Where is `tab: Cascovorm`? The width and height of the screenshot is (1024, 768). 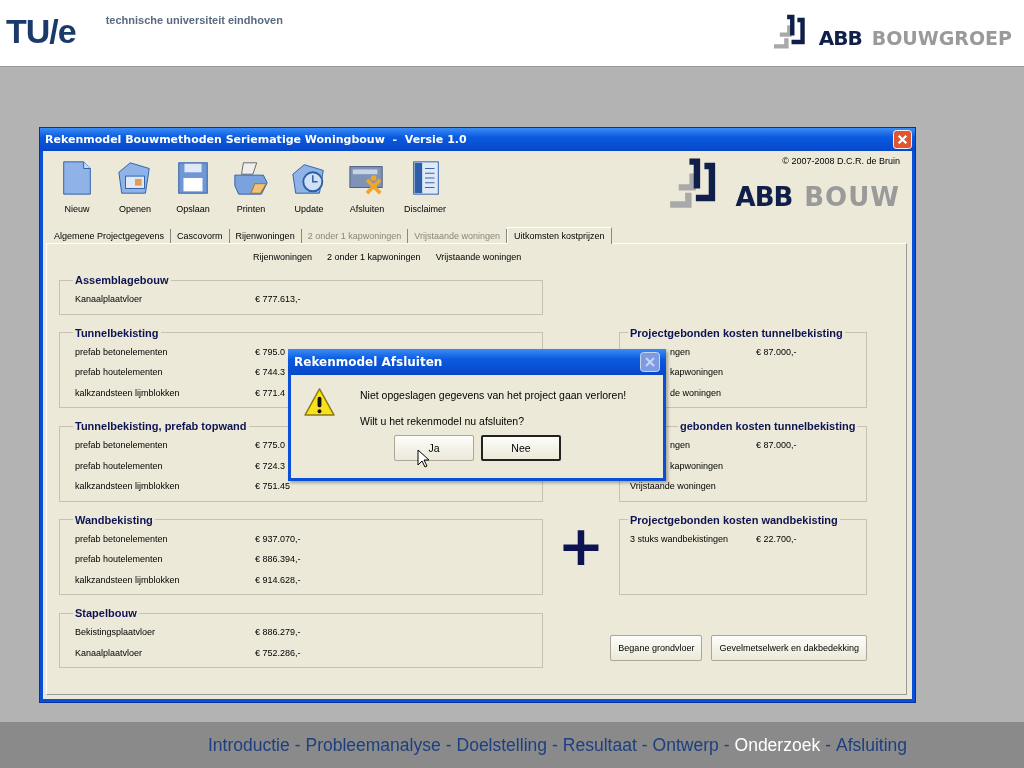 tab: Cascovorm is located at coordinates (200, 236).